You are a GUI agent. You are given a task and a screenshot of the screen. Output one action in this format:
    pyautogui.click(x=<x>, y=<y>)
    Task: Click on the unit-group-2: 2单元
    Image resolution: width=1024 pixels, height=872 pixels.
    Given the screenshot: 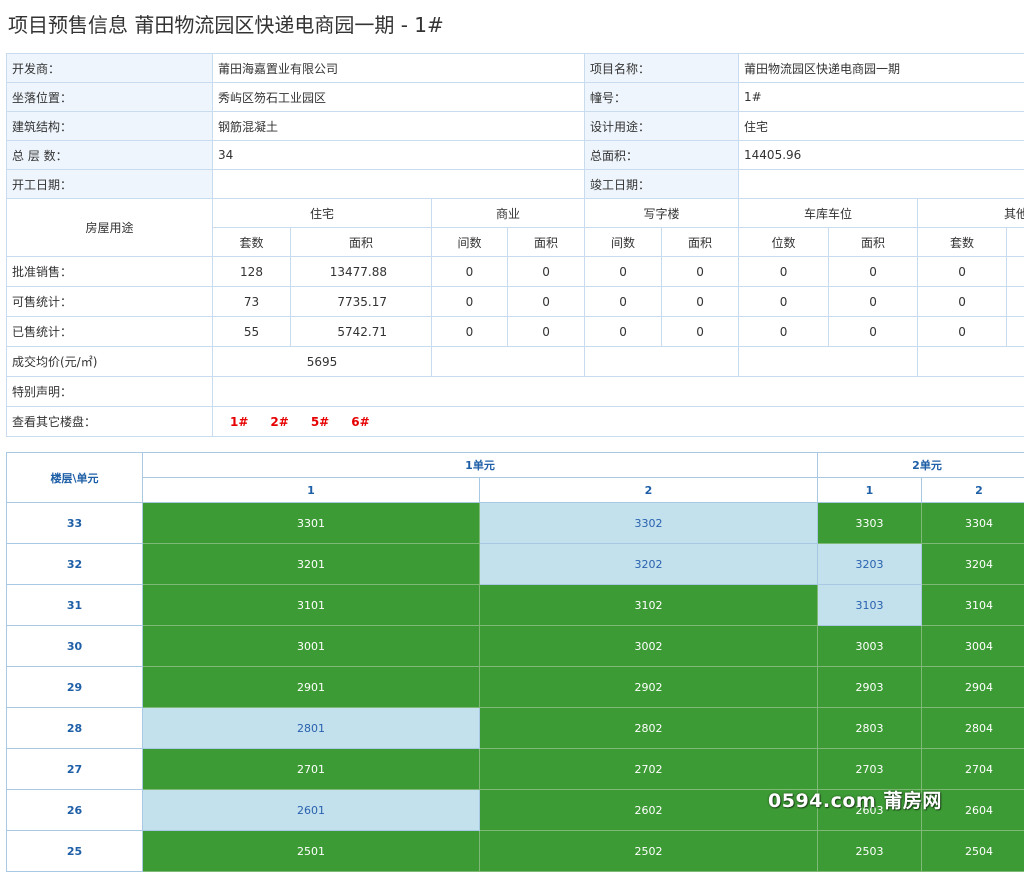 What is the action you would take?
    pyautogui.click(x=921, y=465)
    